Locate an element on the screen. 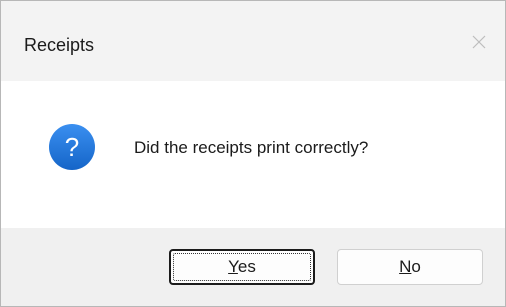 This screenshot has width=506, height=307. close-button is located at coordinates (479, 42).